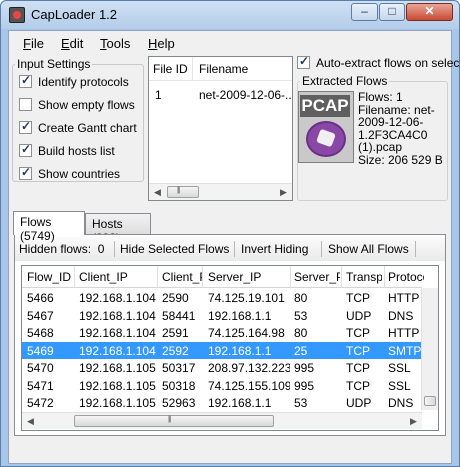 This screenshot has width=460, height=467. I want to click on col-server-port: Server_P, so click(317, 277).